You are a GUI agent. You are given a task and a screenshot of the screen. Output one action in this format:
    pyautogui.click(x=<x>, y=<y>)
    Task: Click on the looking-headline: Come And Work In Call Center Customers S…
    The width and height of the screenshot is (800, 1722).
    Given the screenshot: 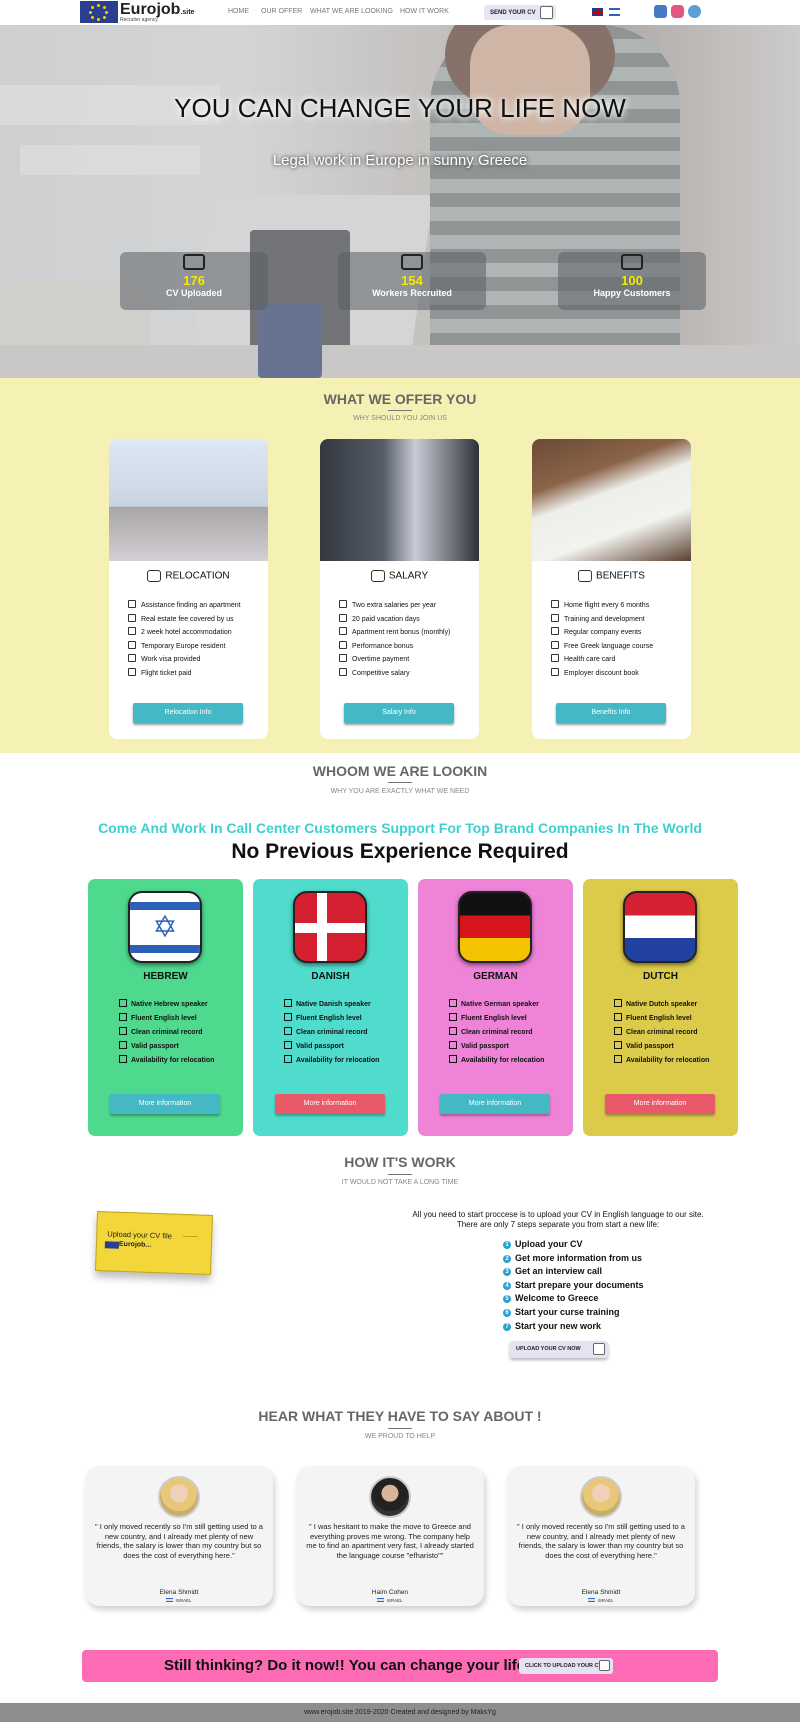 What is the action you would take?
    pyautogui.click(x=400, y=828)
    